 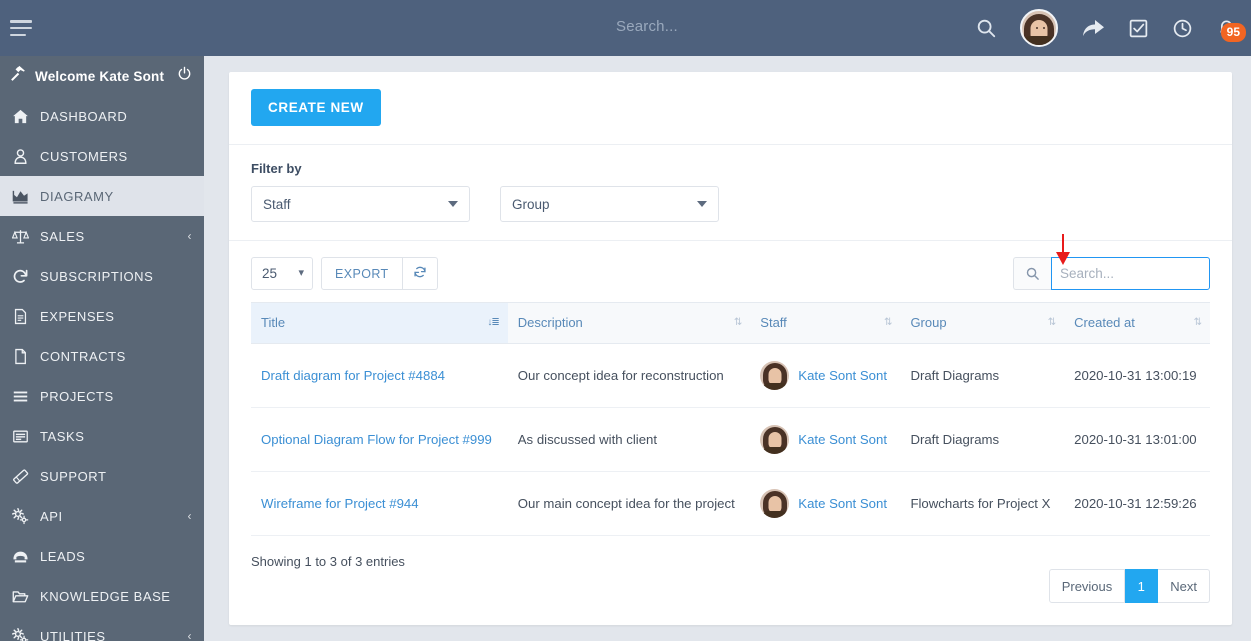 I want to click on export-button-group: EXPORT, so click(x=379, y=273).